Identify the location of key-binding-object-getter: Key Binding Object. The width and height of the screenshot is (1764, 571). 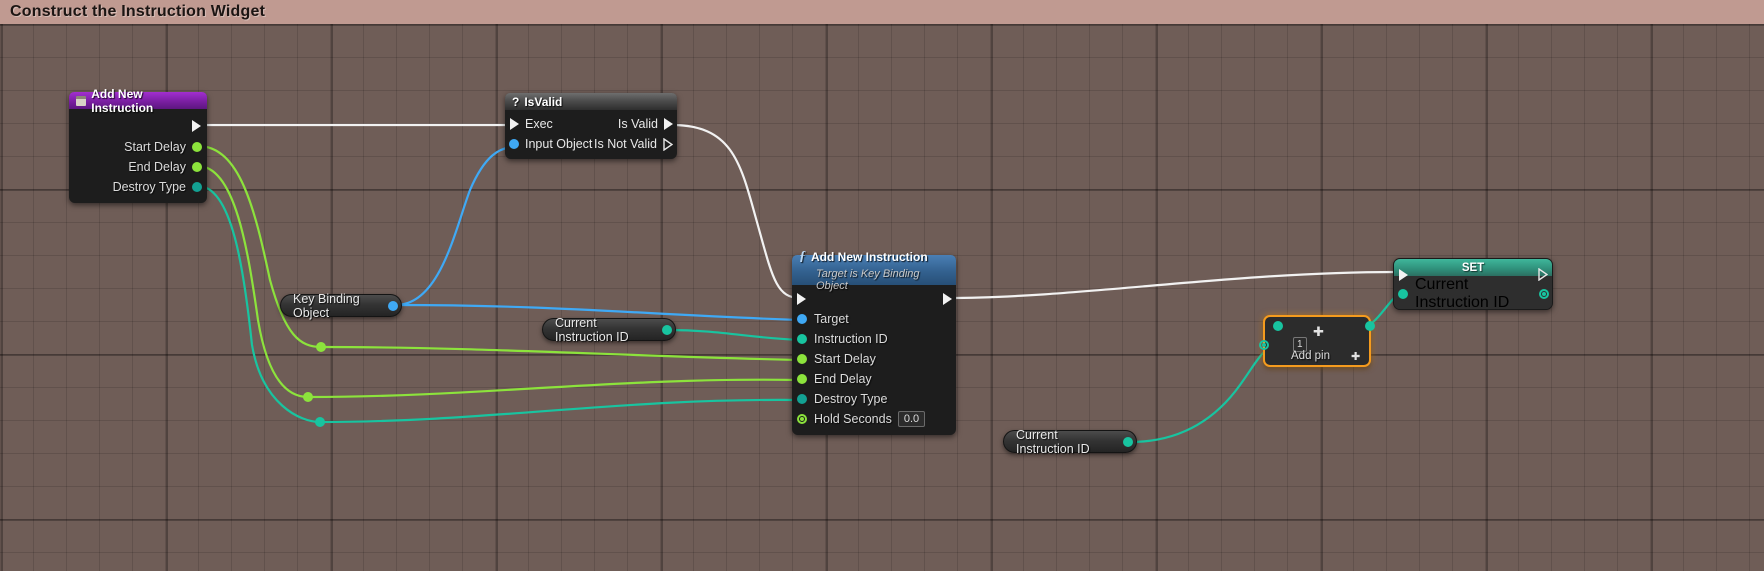
(341, 305).